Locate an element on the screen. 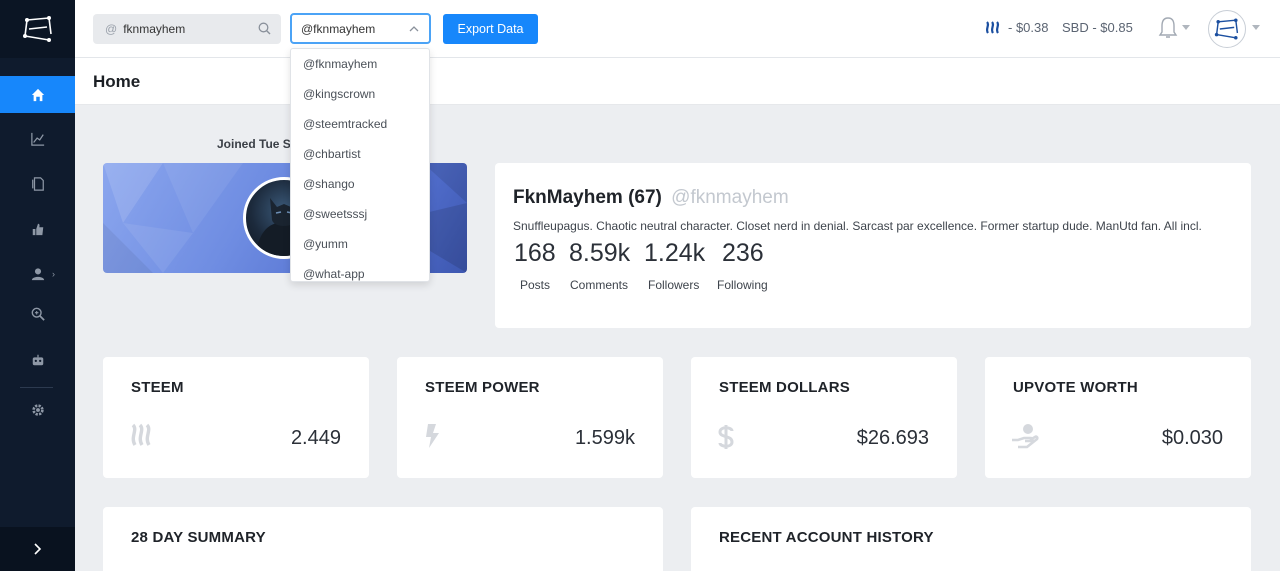  sidebar: › is located at coordinates (37, 285).